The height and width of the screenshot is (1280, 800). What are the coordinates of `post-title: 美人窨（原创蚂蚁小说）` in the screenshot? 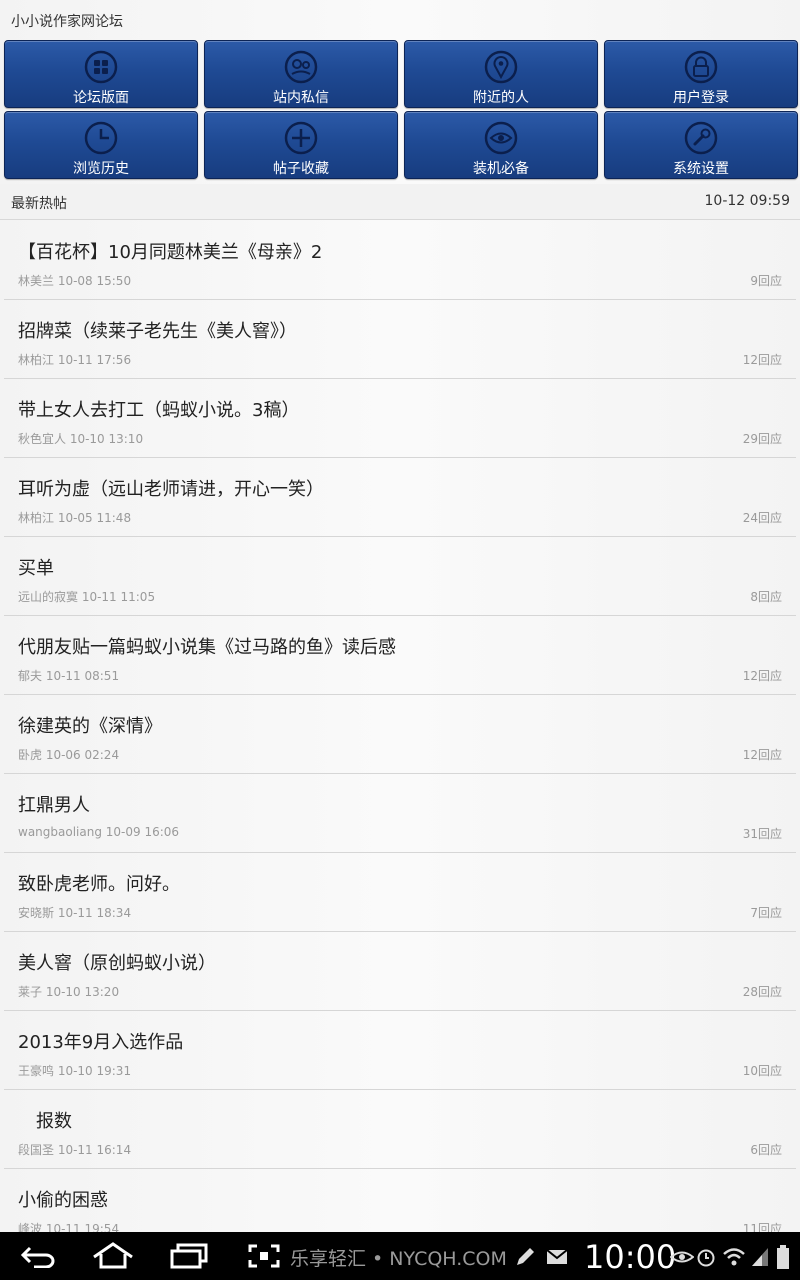 It's located at (117, 963).